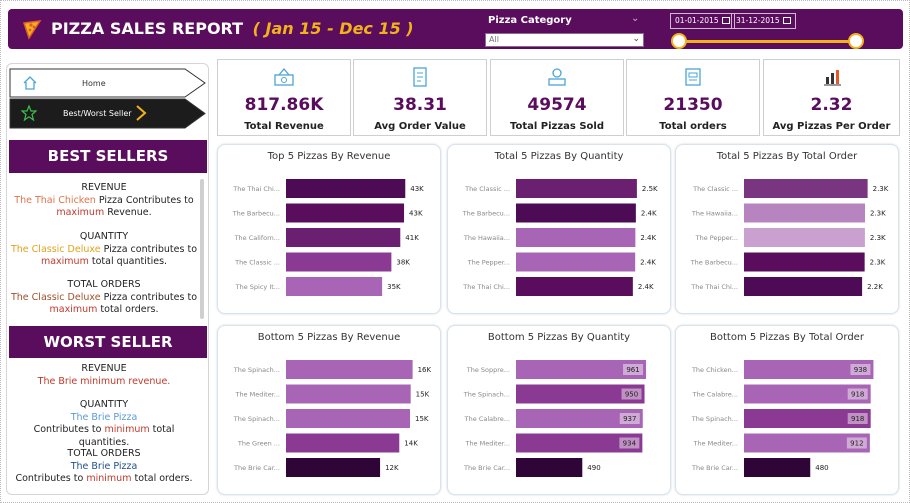  I want to click on nav-home-button, so click(107, 83).